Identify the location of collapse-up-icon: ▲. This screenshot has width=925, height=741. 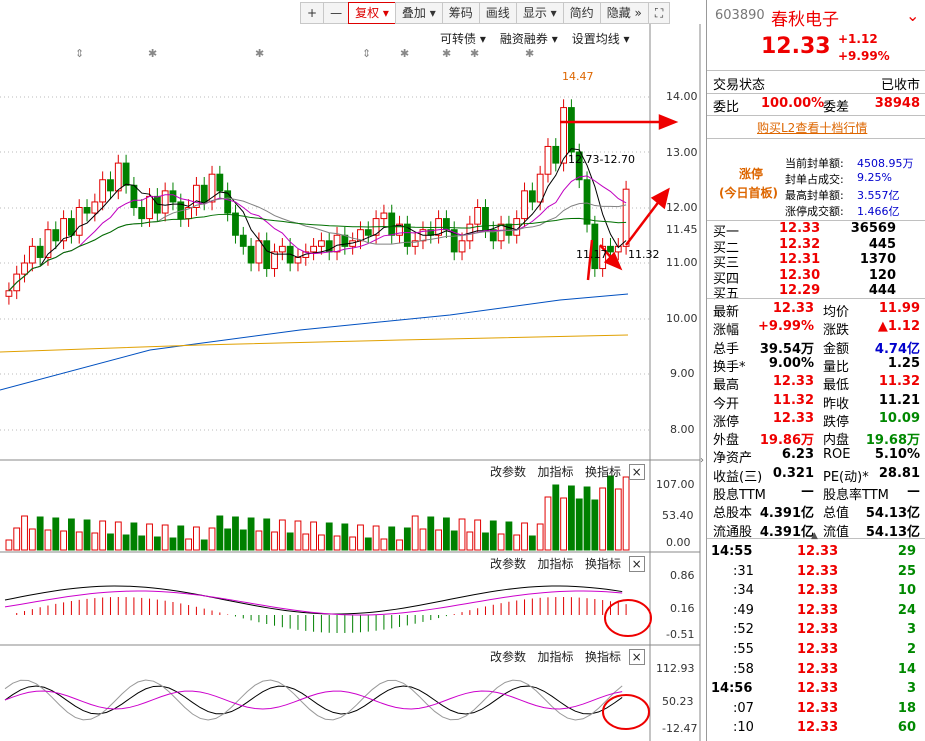
(814, 536).